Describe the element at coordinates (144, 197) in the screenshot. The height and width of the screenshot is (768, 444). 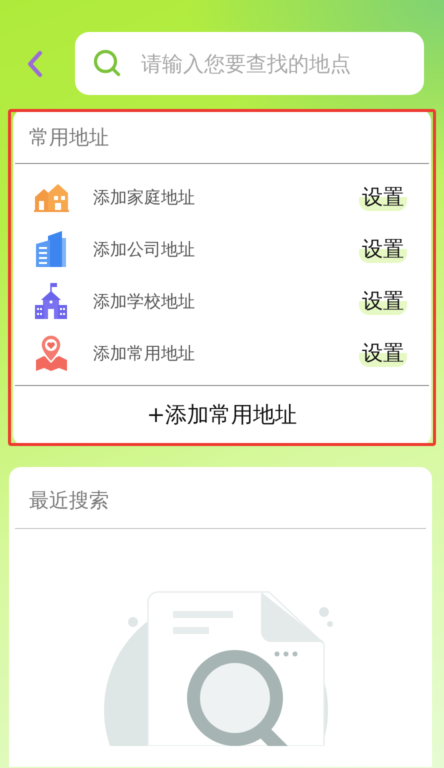
I see `address-label: 添加家庭地址` at that location.